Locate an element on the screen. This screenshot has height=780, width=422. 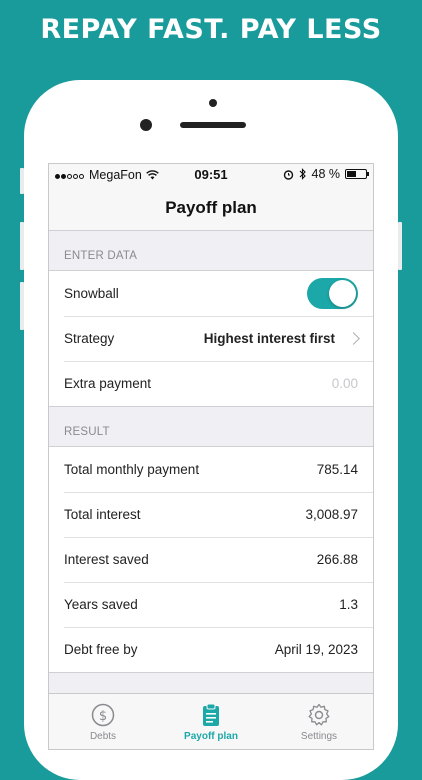
result-row-debt-free-by: Debt free by April 19, 2023 is located at coordinates (211, 649).